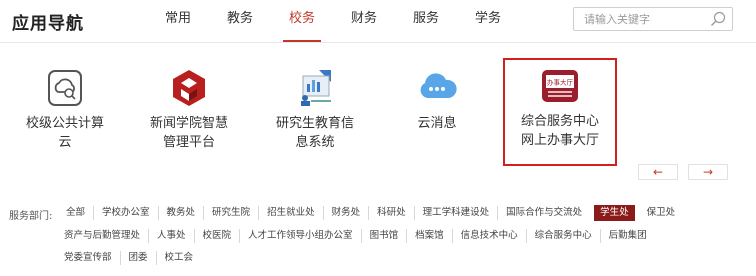  I want to click on dept-item: 人事处, so click(172, 236).